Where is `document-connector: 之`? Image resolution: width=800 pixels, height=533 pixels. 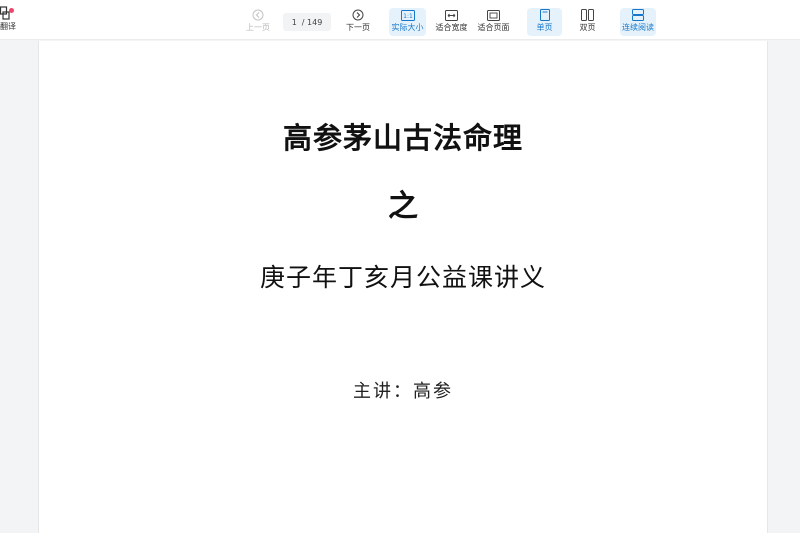
document-connector: 之 is located at coordinates (403, 206).